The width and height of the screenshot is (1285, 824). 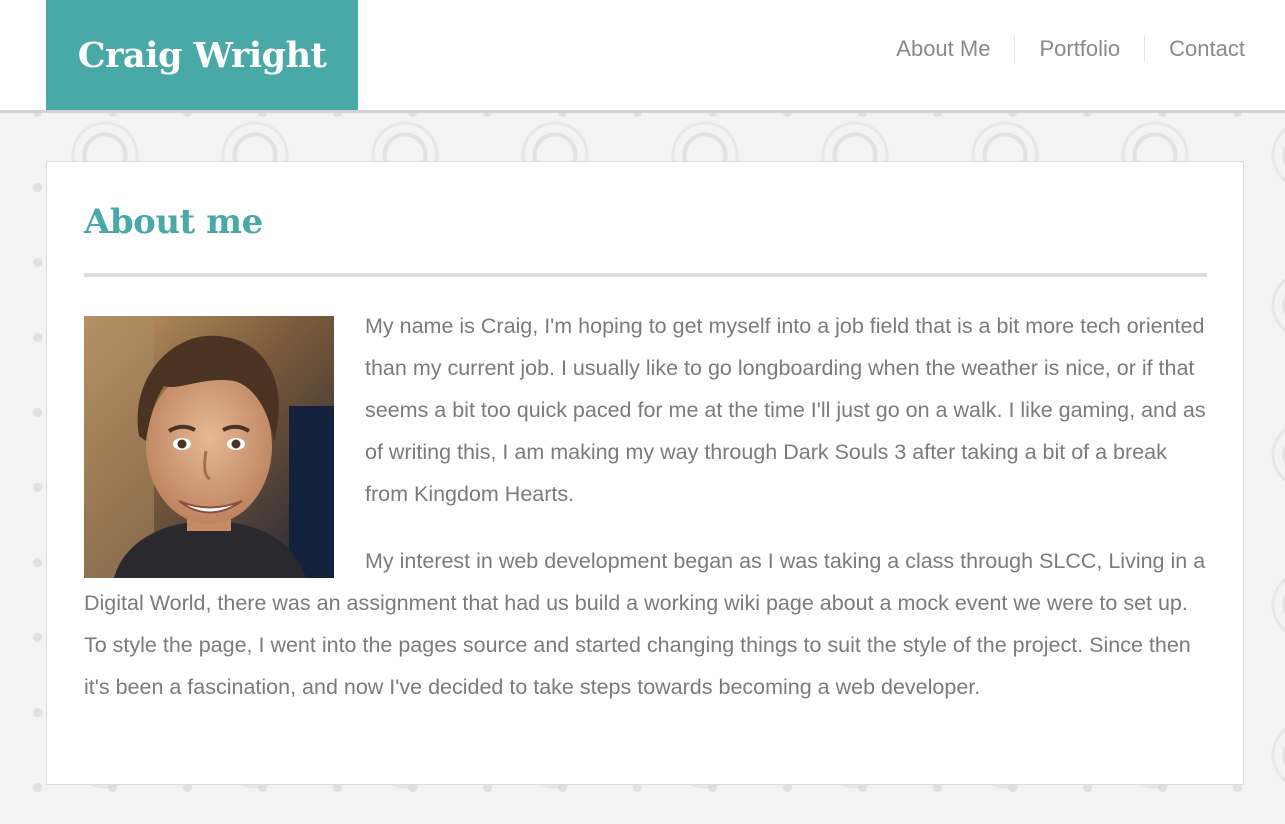 I want to click on brand-name: Craig Wright, so click(x=202, y=55).